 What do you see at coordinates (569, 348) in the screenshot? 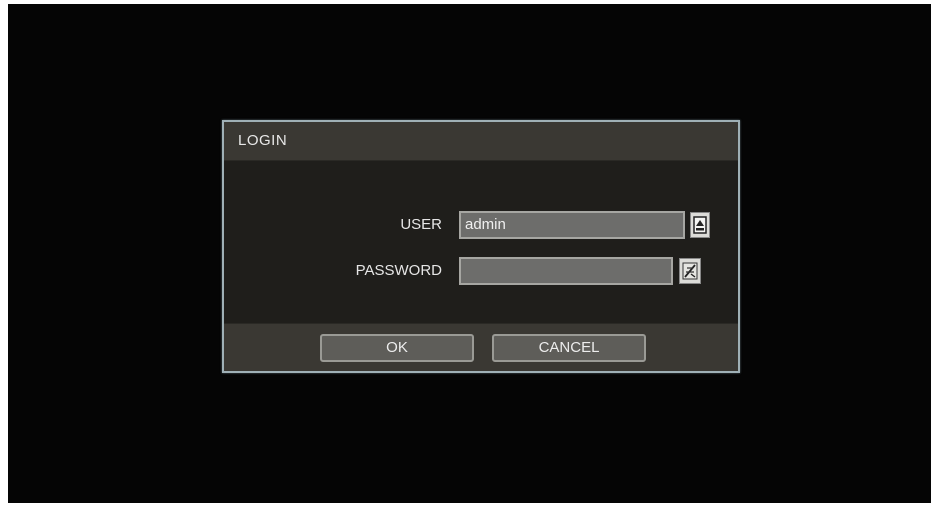
I see `cancel-button: CANCEL` at bounding box center [569, 348].